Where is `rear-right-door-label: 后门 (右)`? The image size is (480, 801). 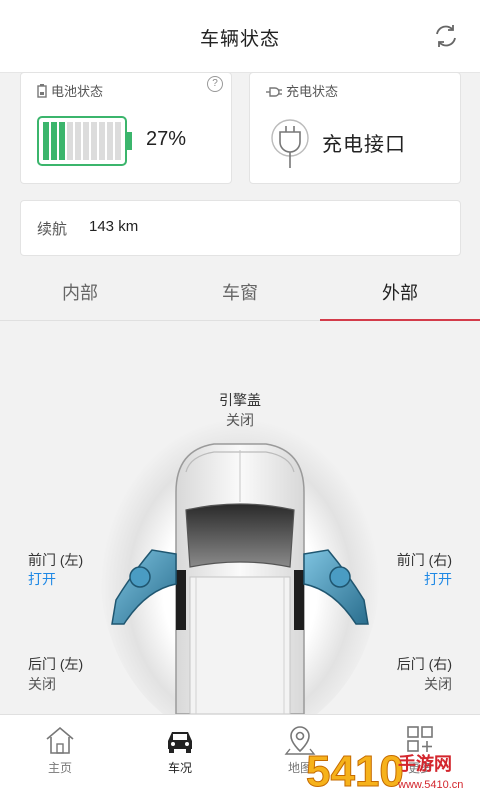 rear-right-door-label: 后门 (右) is located at coordinates (424, 664).